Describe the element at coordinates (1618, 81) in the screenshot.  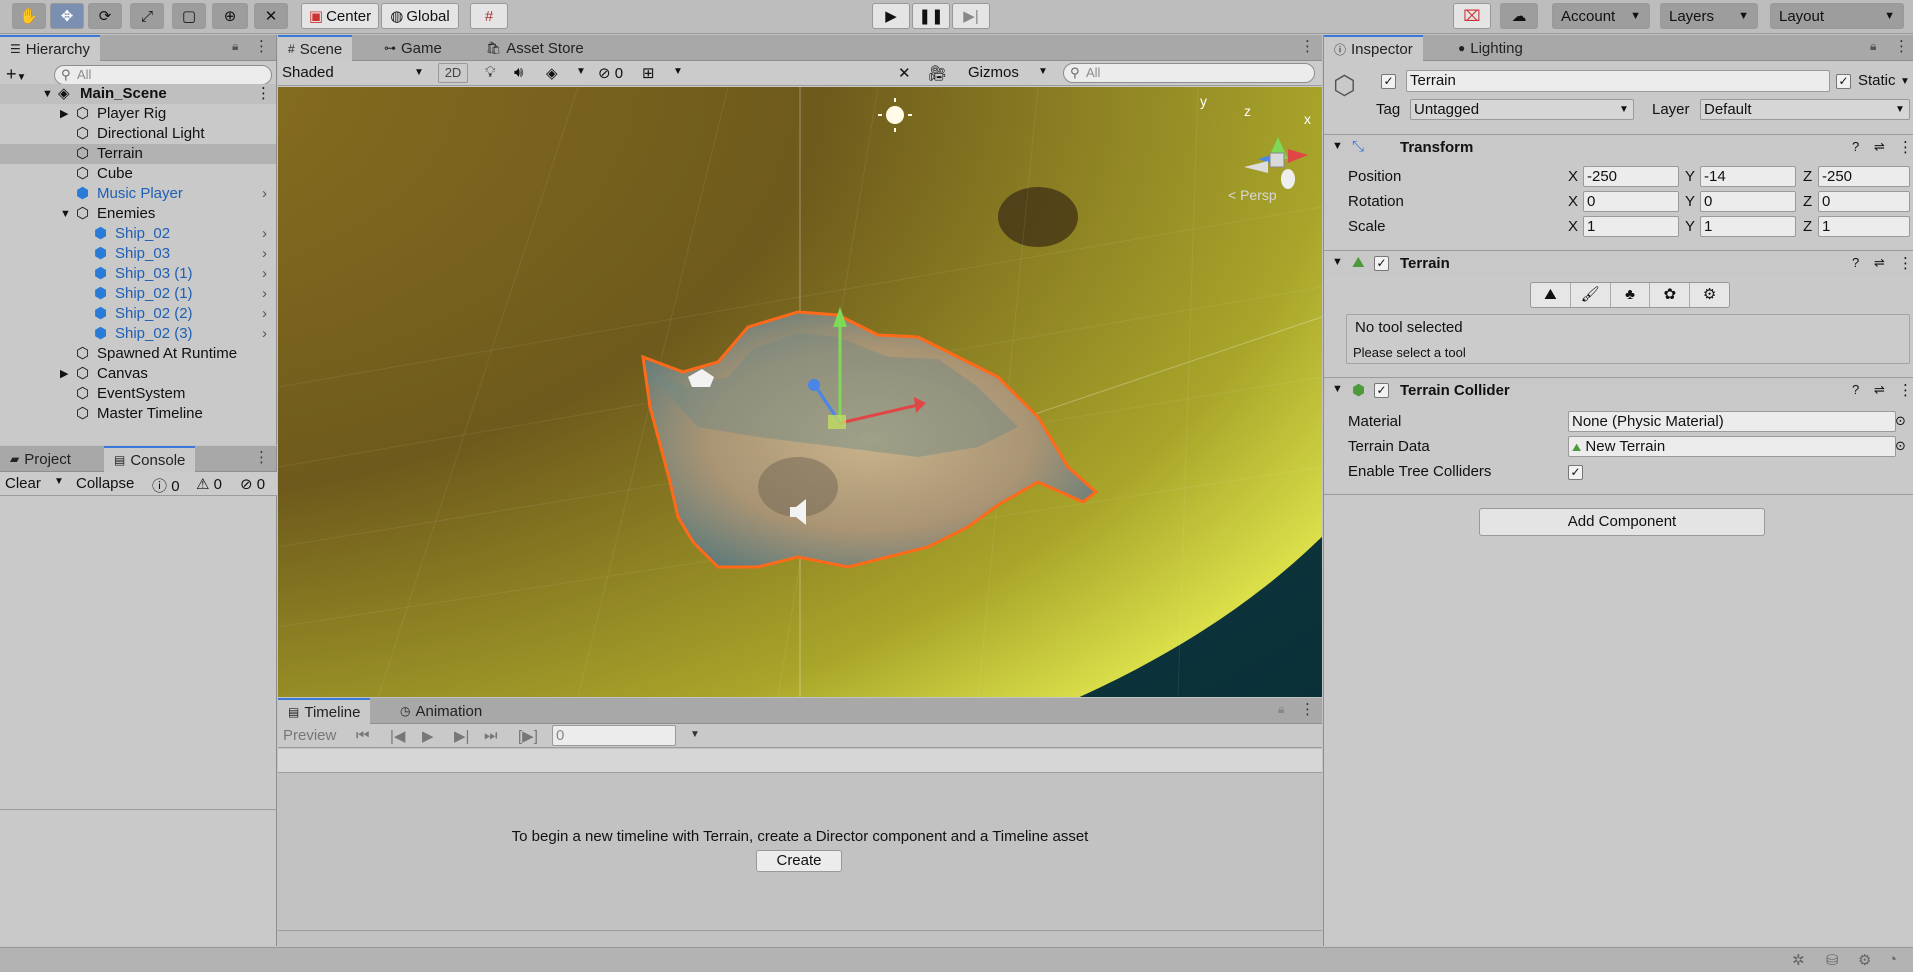
I see `object-name-field: Terrain` at that location.